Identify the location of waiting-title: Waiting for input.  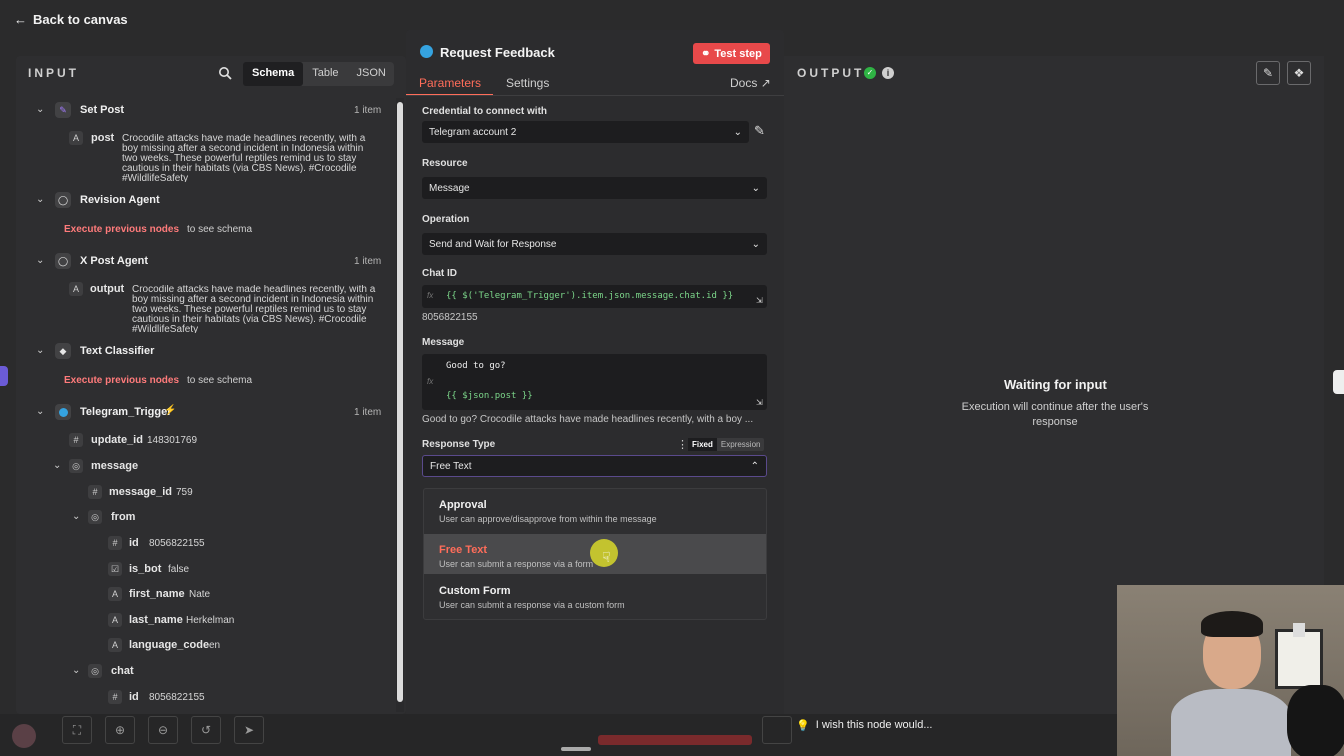
(1055, 384).